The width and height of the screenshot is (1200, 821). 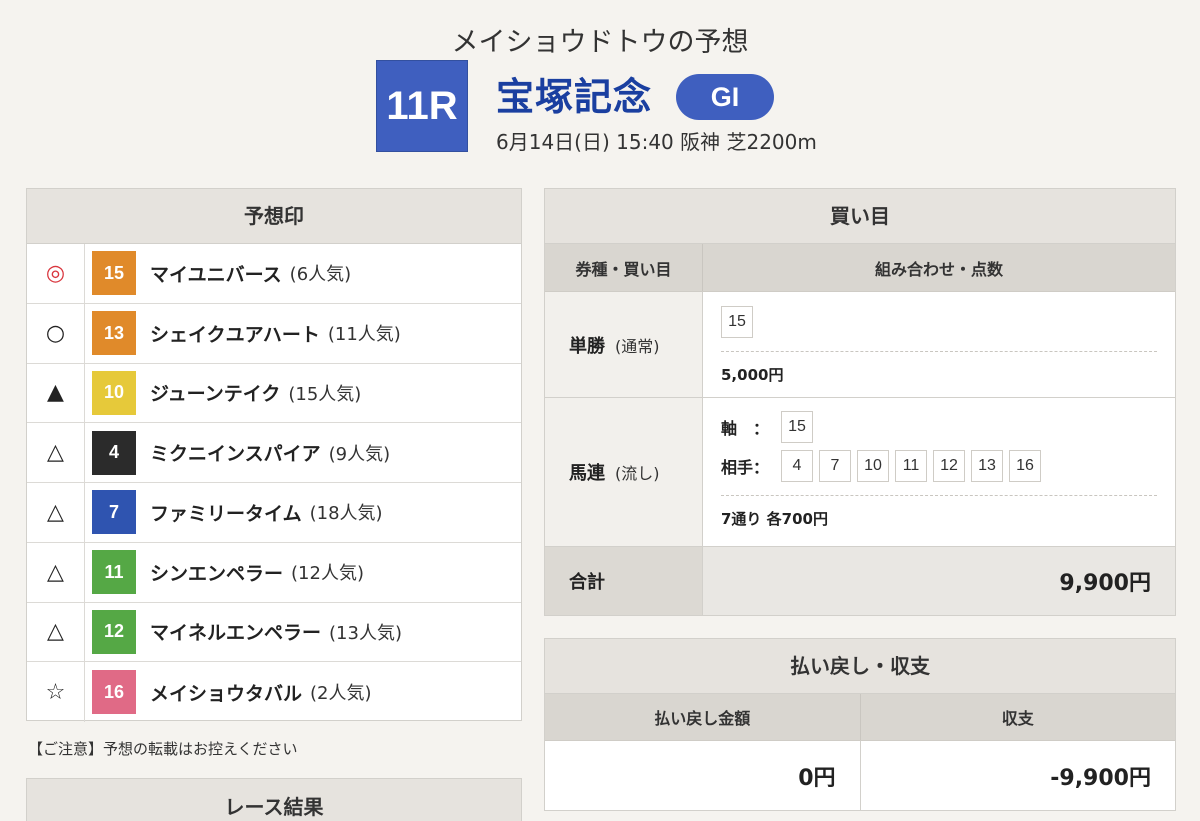 I want to click on race-name: 宝塚記念, so click(x=574, y=93).